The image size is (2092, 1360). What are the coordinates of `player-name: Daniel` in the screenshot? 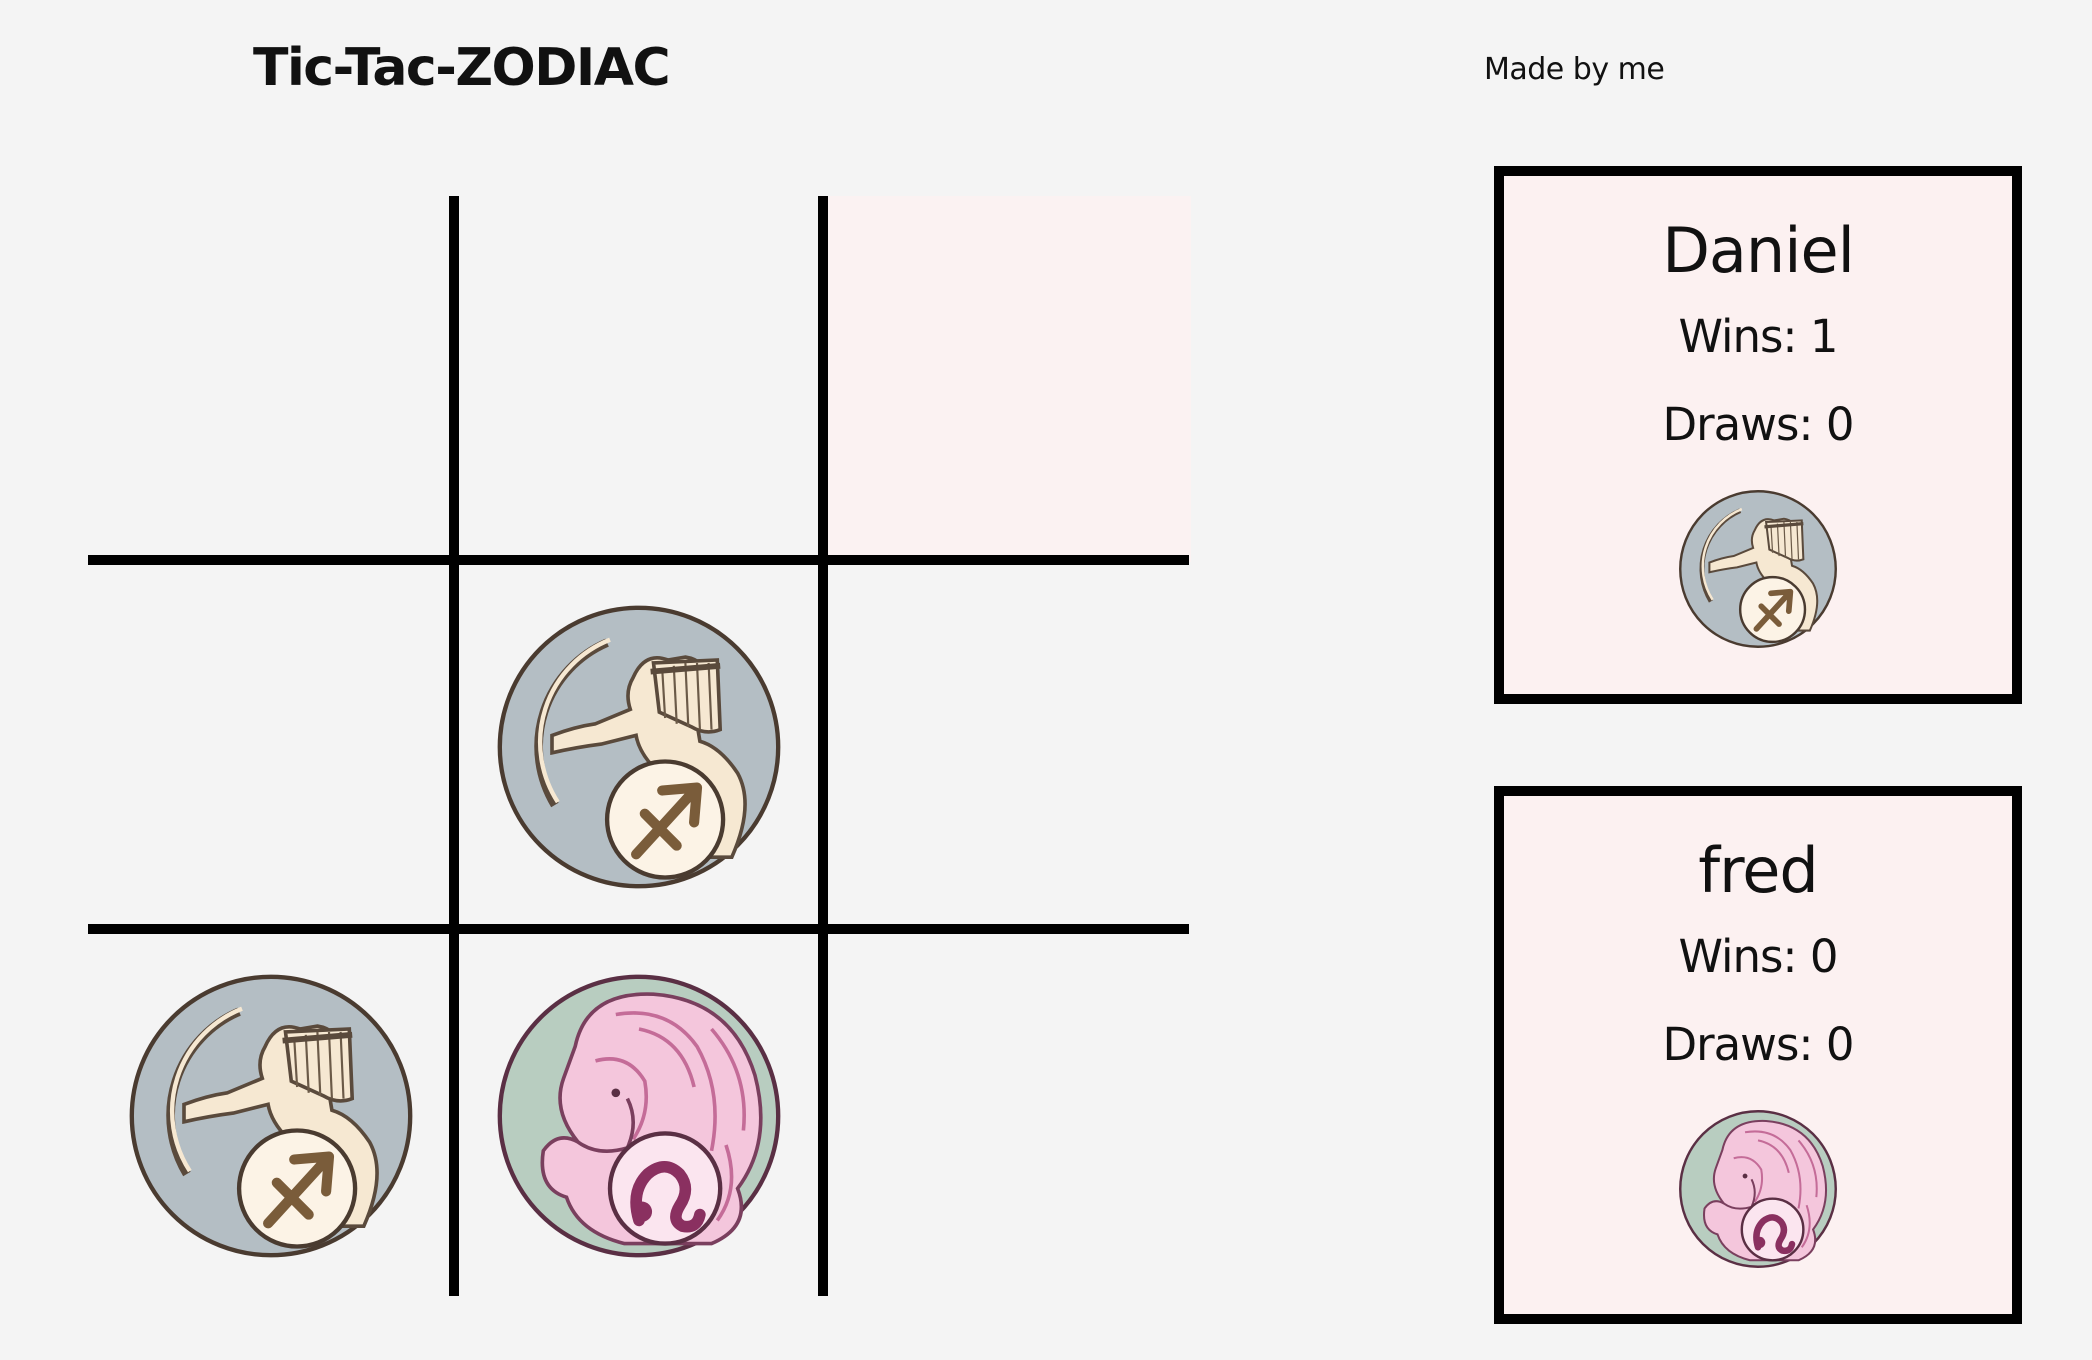 It's located at (1758, 250).